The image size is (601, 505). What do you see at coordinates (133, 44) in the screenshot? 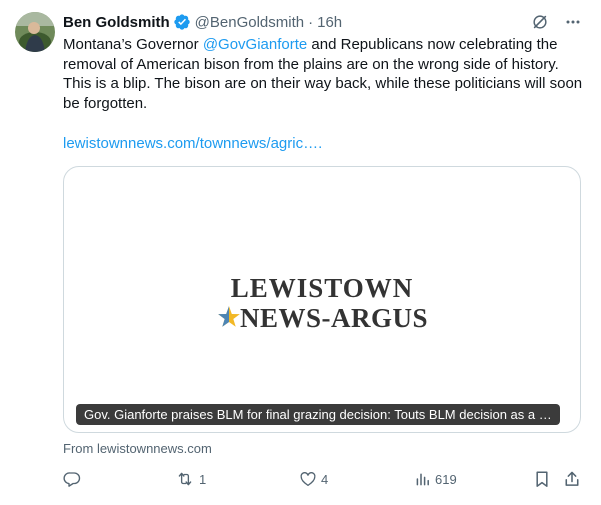
I see `tweet-text-part-1: Montana’s Governor` at bounding box center [133, 44].